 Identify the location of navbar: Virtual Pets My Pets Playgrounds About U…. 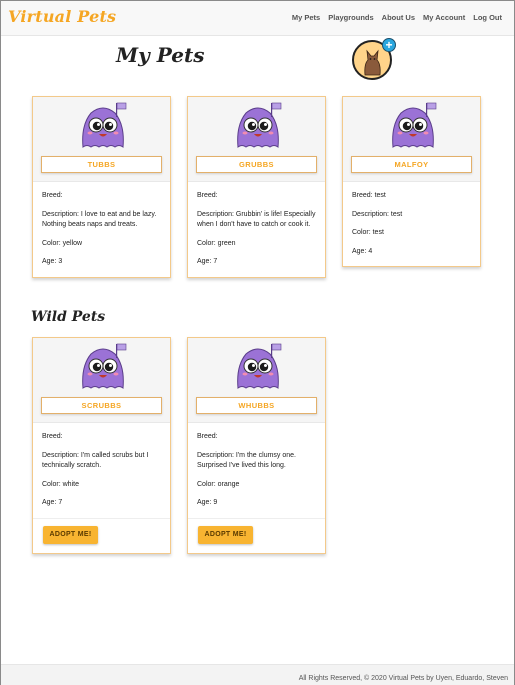
(257, 18).